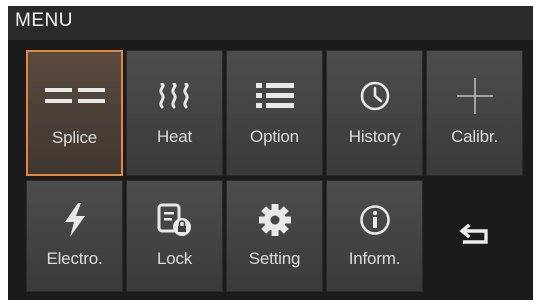 The width and height of the screenshot is (541, 307). Describe the element at coordinates (174, 258) in the screenshot. I see `menu-label: Lock` at that location.